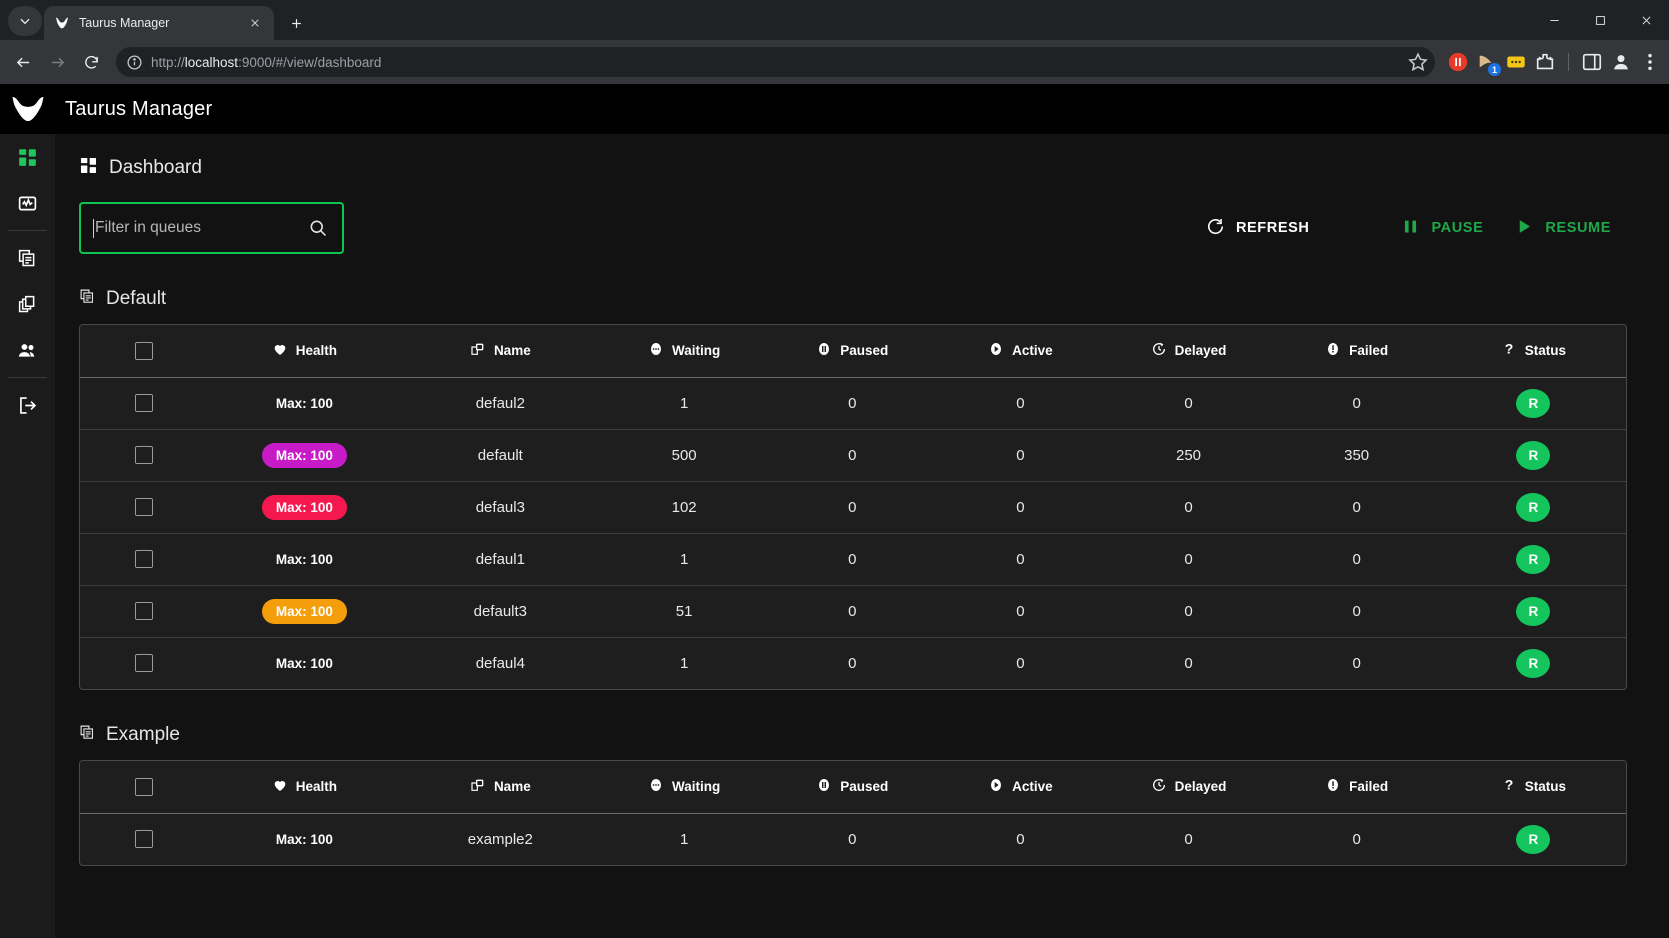 The width and height of the screenshot is (1669, 938). I want to click on split-view-icon, so click(1592, 62).